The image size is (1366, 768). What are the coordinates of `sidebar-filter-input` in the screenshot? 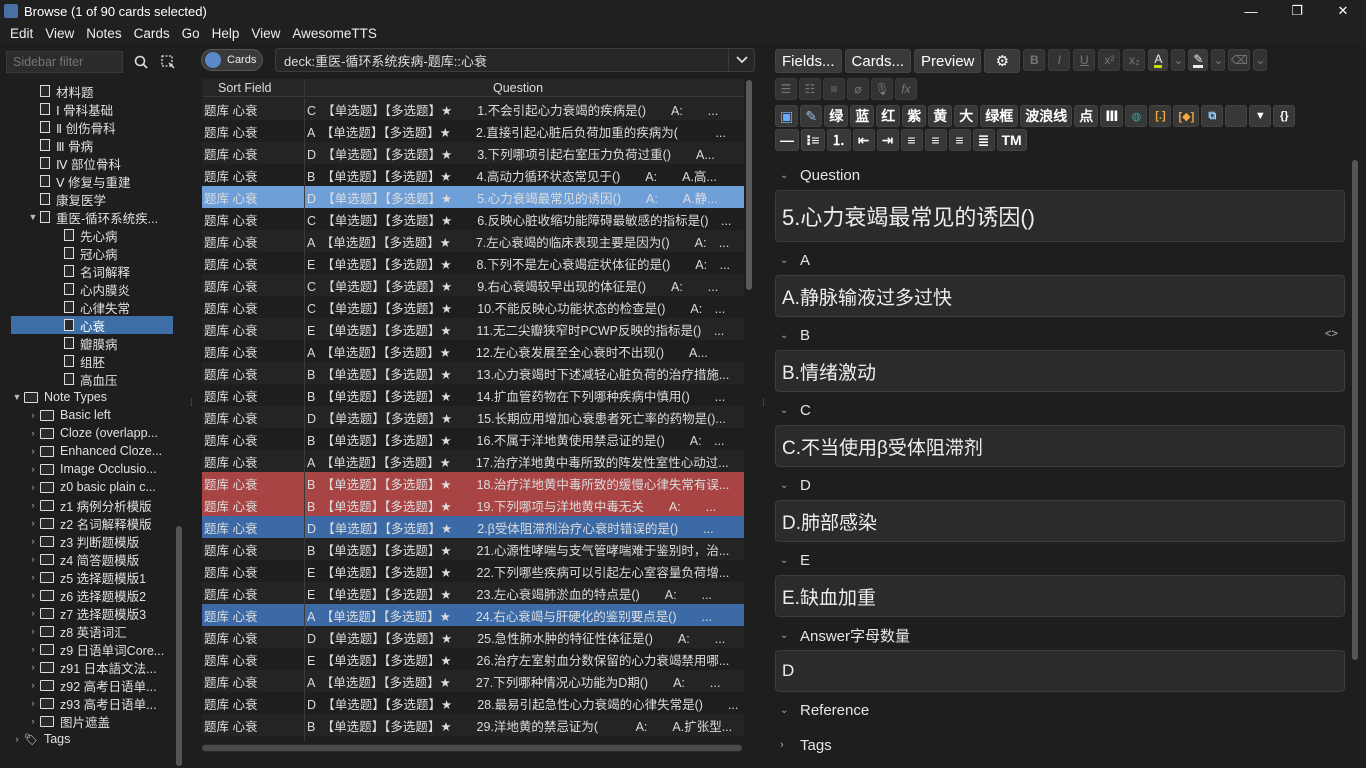 It's located at (64, 62).